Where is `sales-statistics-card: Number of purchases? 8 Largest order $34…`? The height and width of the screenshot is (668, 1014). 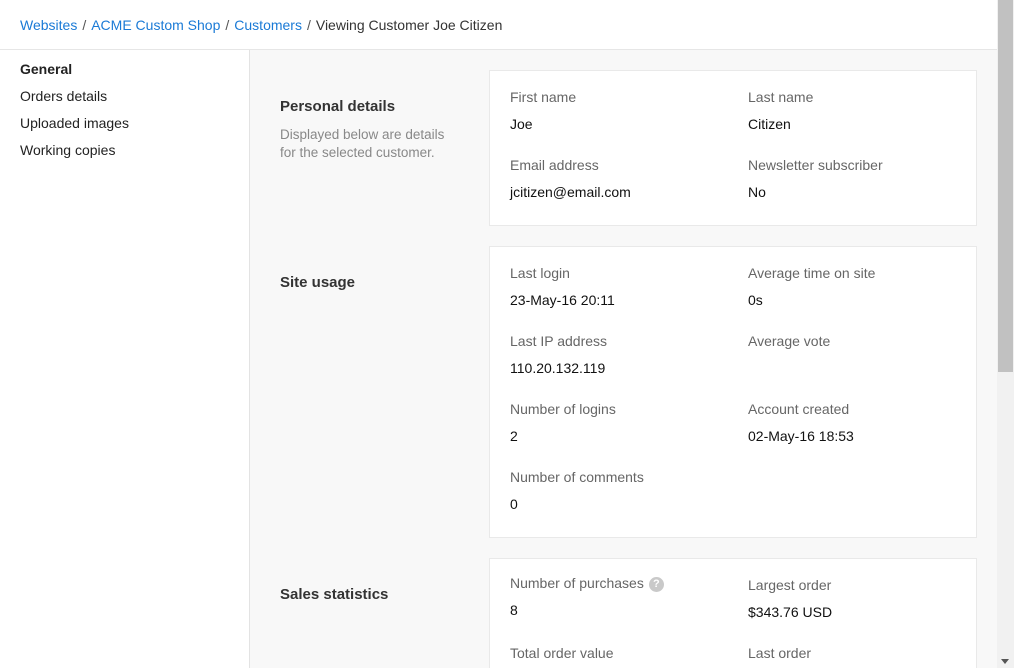
sales-statistics-card: Number of purchases? 8 Largest order $34… is located at coordinates (733, 613).